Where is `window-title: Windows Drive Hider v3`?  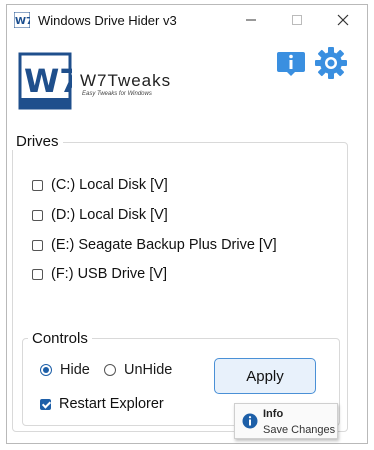
window-title: Windows Drive Hider v3 is located at coordinates (107, 20).